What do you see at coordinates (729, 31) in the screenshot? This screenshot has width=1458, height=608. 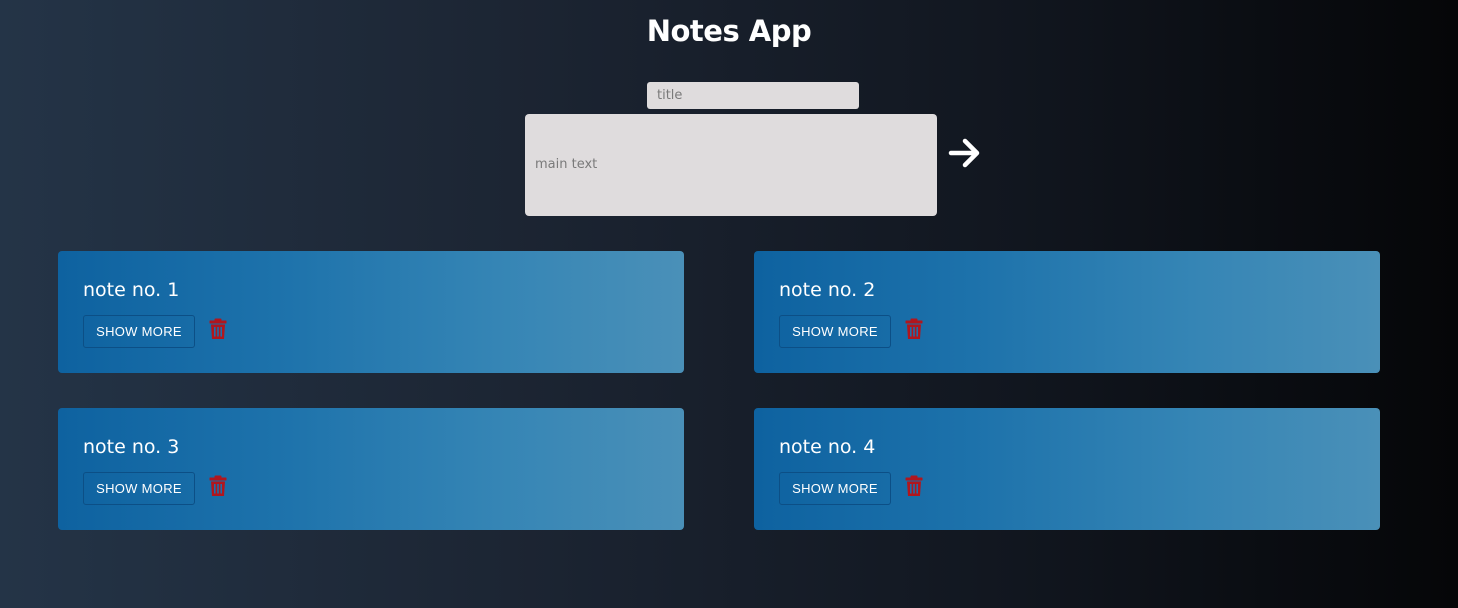 I see `page-title: Notes App` at bounding box center [729, 31].